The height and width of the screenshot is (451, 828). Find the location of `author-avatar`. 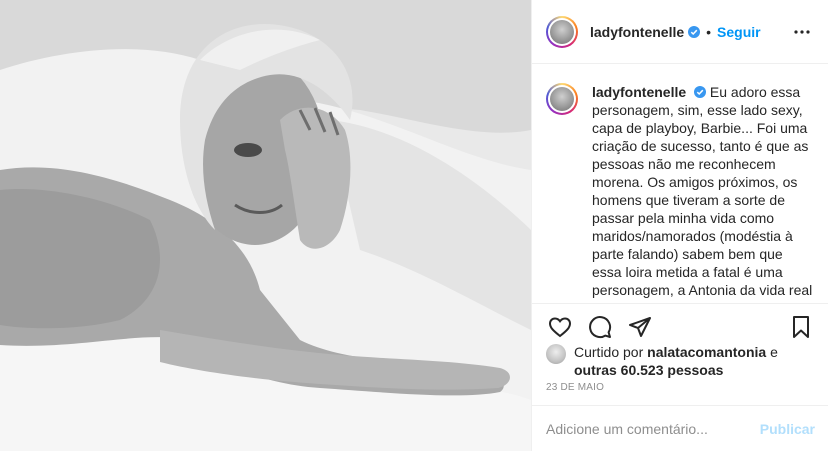

author-avatar is located at coordinates (562, 31).